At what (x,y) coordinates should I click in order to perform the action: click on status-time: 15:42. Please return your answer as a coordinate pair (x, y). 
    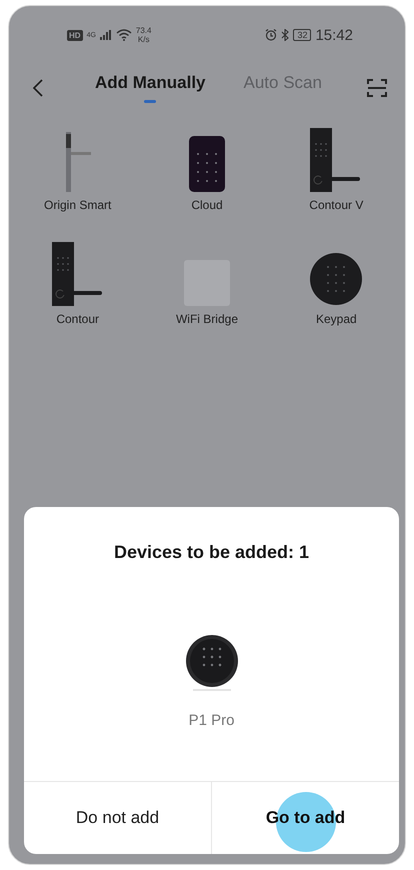
    Looking at the image, I should click on (334, 35).